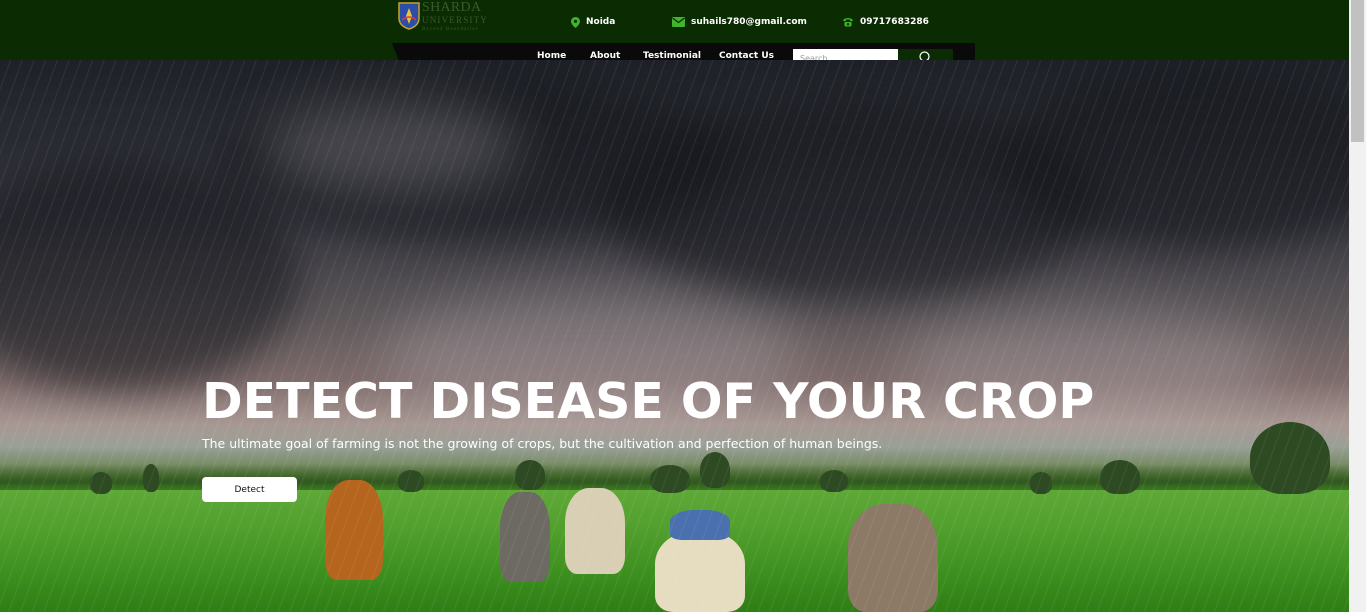 The height and width of the screenshot is (612, 1366). Describe the element at coordinates (575, 22) in the screenshot. I see `map-pin-icon` at that location.